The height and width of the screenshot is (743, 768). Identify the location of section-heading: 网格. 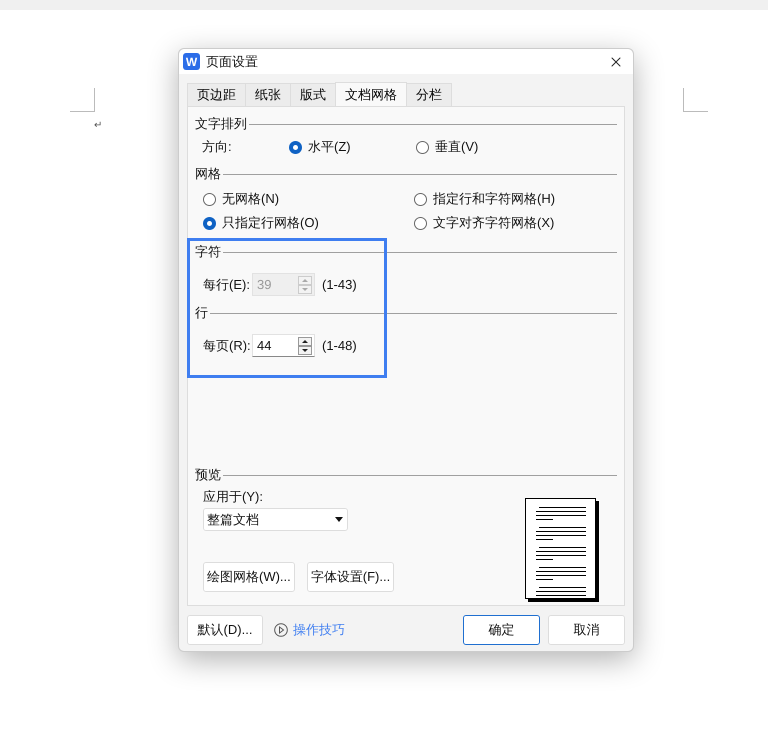
(208, 174).